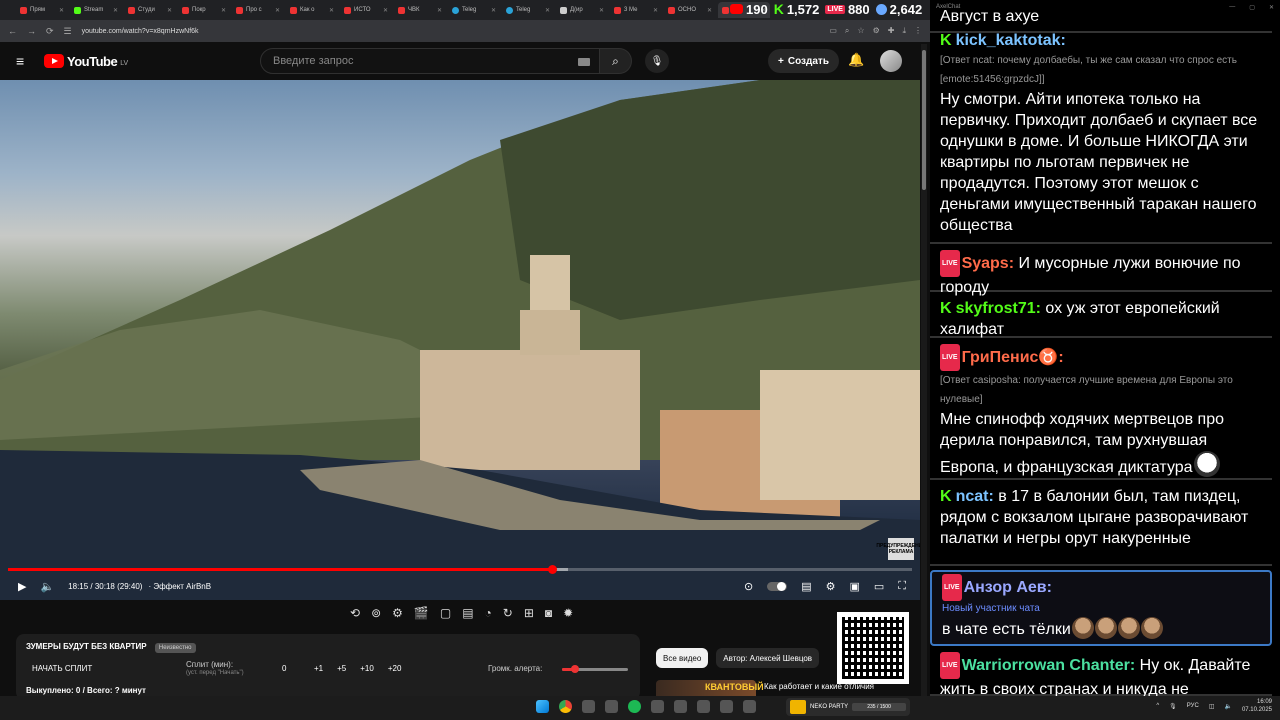 The width and height of the screenshot is (1280, 720). What do you see at coordinates (397, 613) in the screenshot?
I see `speed-settings-icon: ⚙` at bounding box center [397, 613].